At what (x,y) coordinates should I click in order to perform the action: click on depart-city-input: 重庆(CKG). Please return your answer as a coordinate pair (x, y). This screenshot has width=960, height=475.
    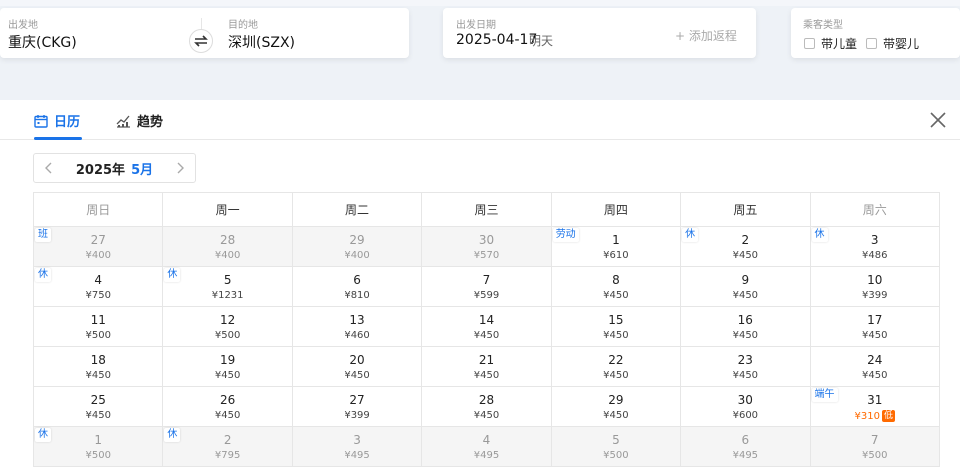
    Looking at the image, I should click on (42, 42).